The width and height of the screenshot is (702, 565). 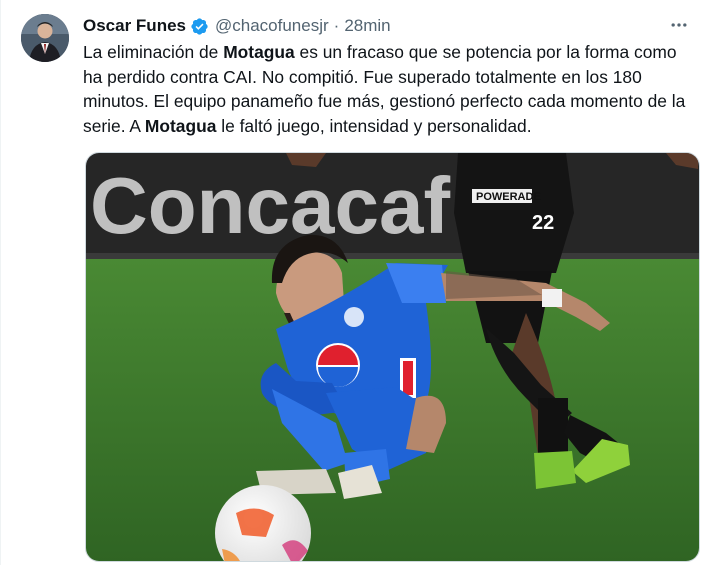 I want to click on timestamp: 28min, so click(x=367, y=26).